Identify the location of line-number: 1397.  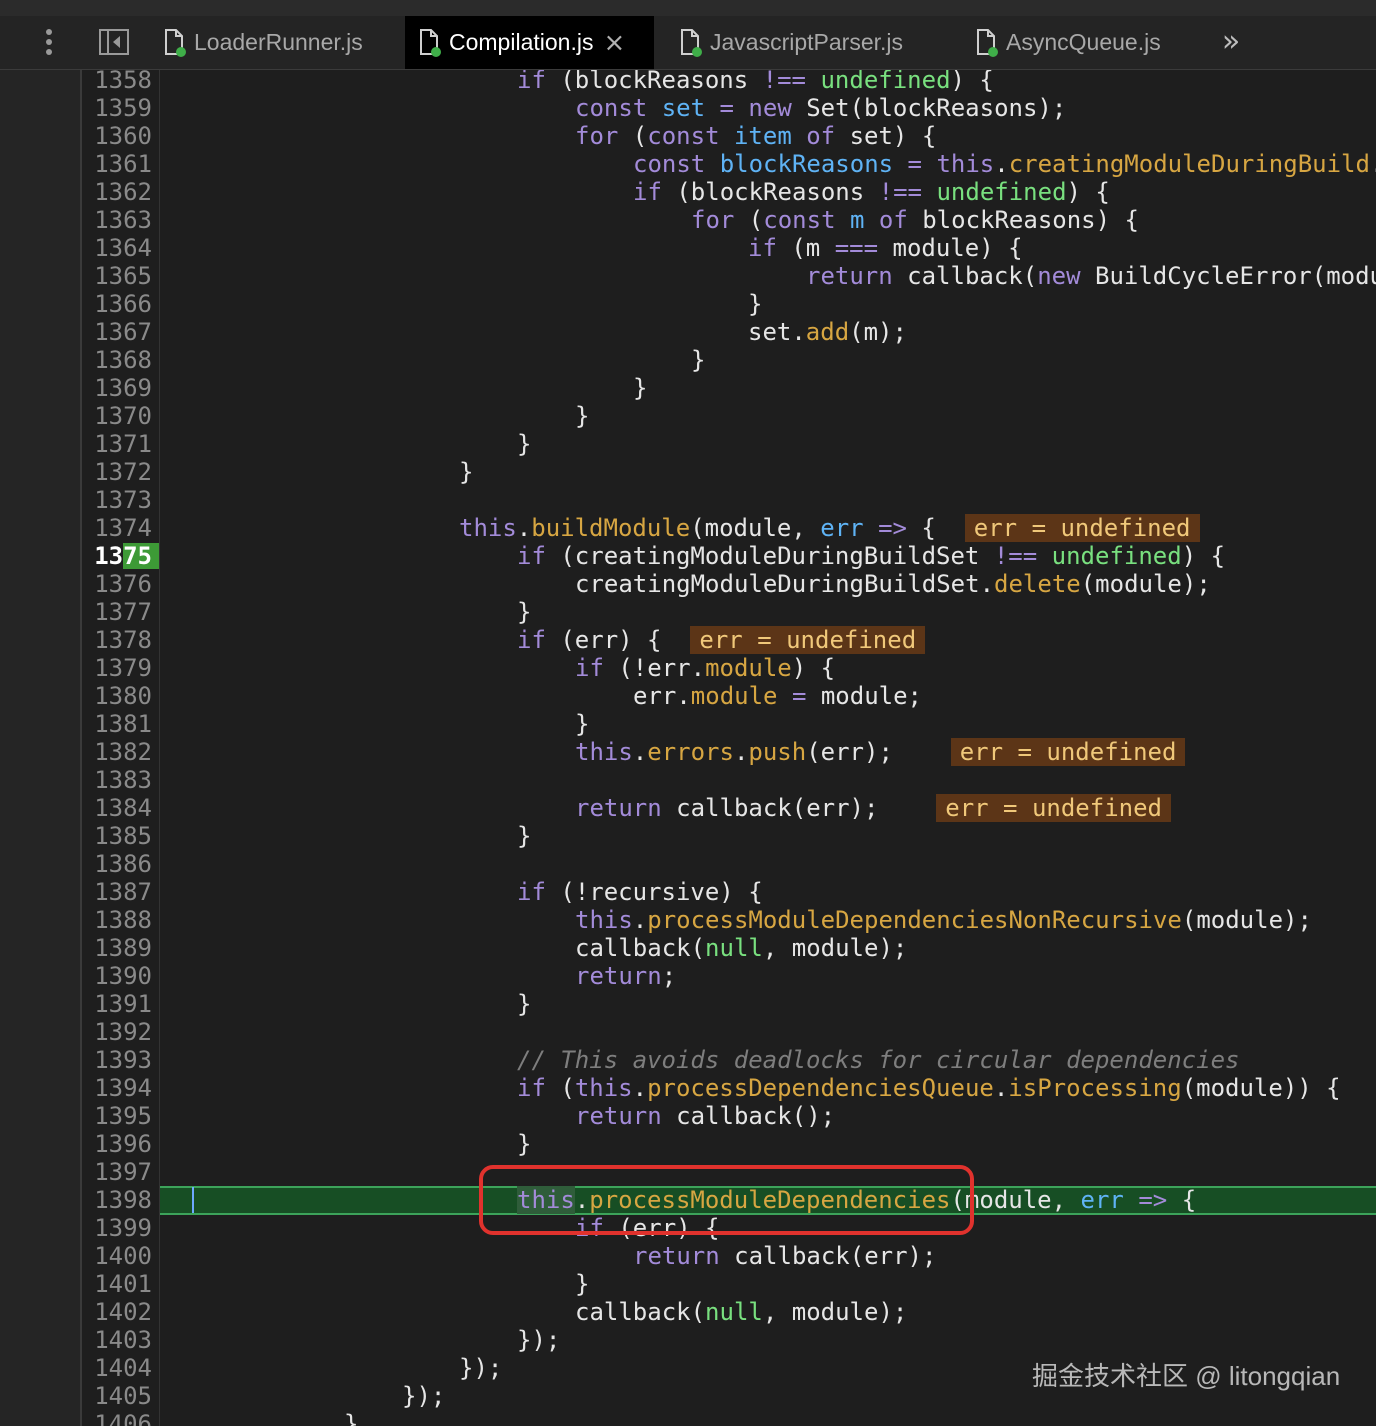
(117, 1172).